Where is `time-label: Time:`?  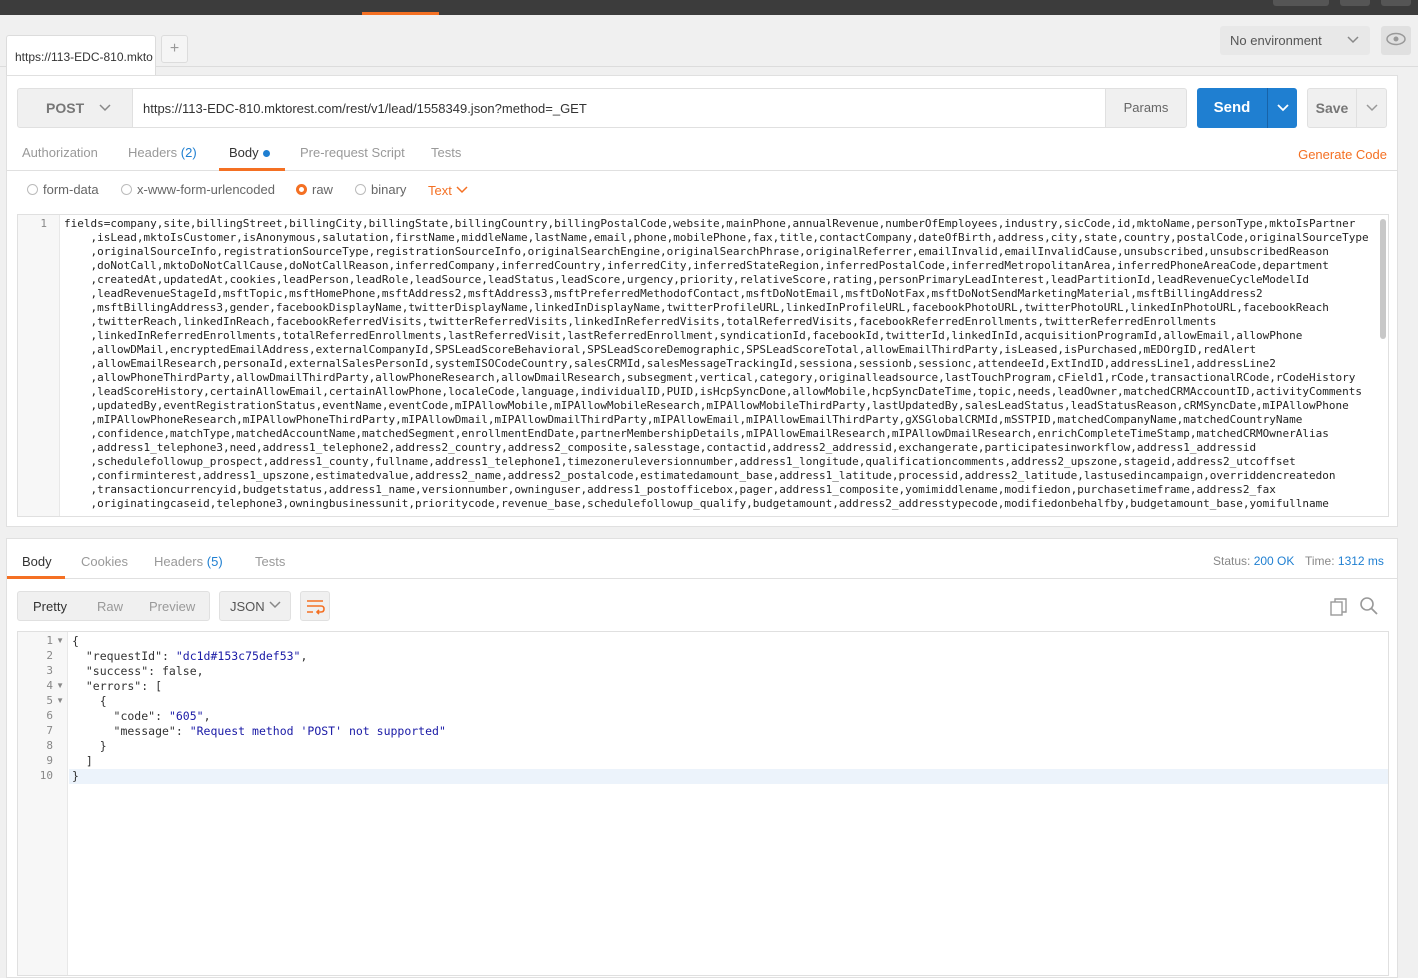
time-label: Time: is located at coordinates (1320, 561).